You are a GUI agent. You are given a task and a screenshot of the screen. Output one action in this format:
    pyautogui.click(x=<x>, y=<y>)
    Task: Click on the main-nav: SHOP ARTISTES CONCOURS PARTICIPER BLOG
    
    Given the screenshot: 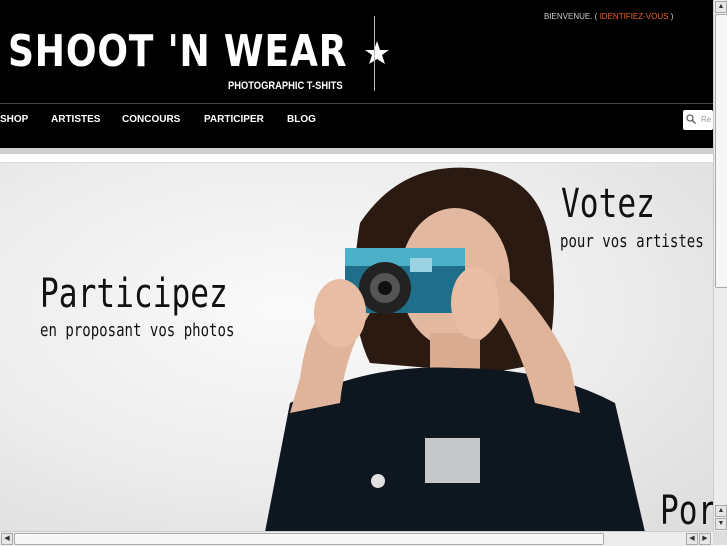 What is the action you would take?
    pyautogui.click(x=356, y=125)
    